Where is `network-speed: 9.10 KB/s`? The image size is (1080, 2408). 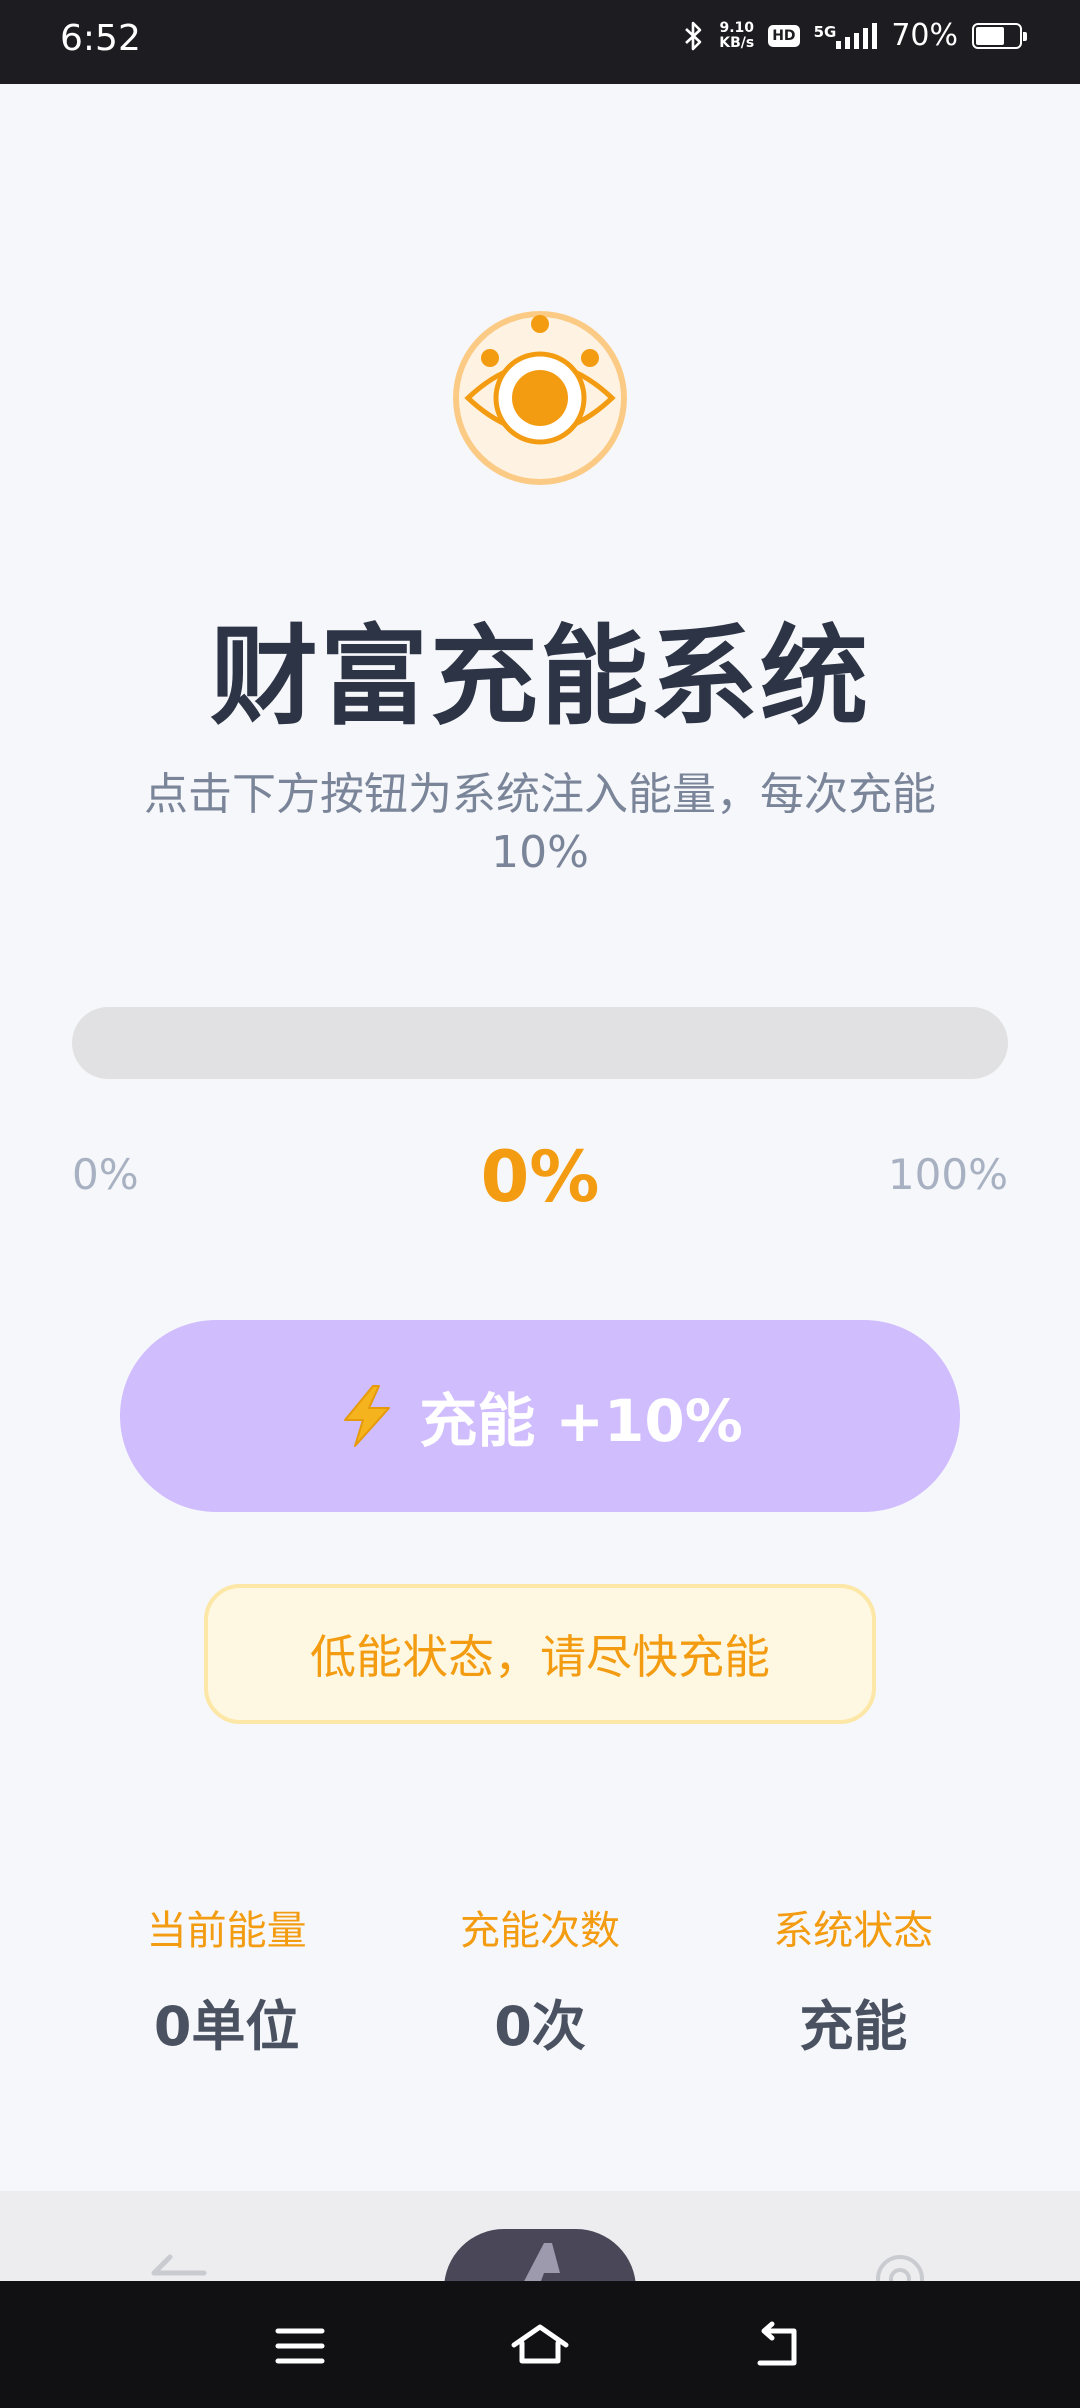
network-speed: 9.10 KB/s is located at coordinates (737, 35).